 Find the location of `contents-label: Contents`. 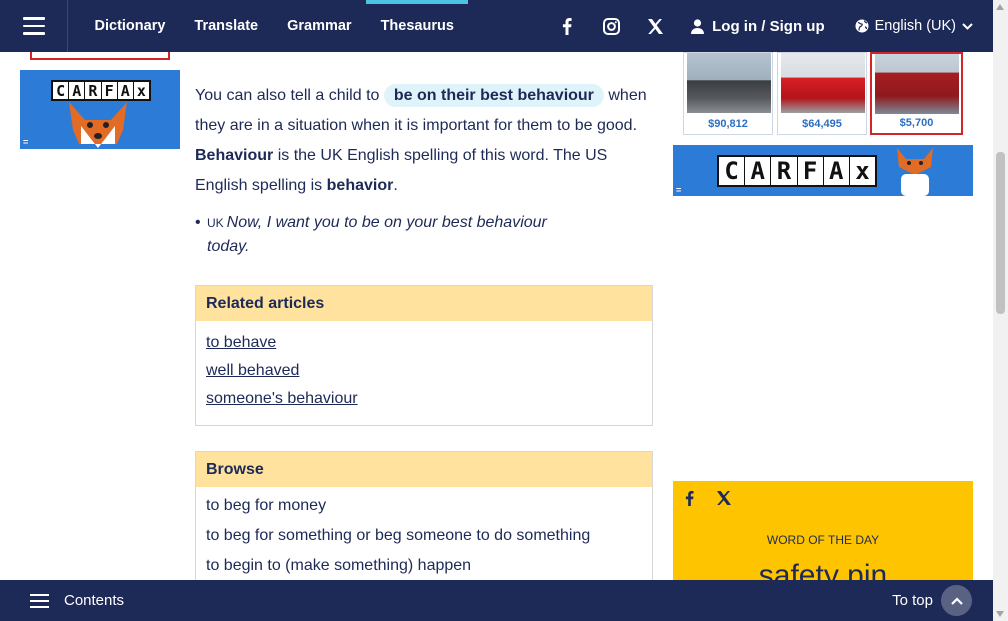

contents-label: Contents is located at coordinates (94, 600).